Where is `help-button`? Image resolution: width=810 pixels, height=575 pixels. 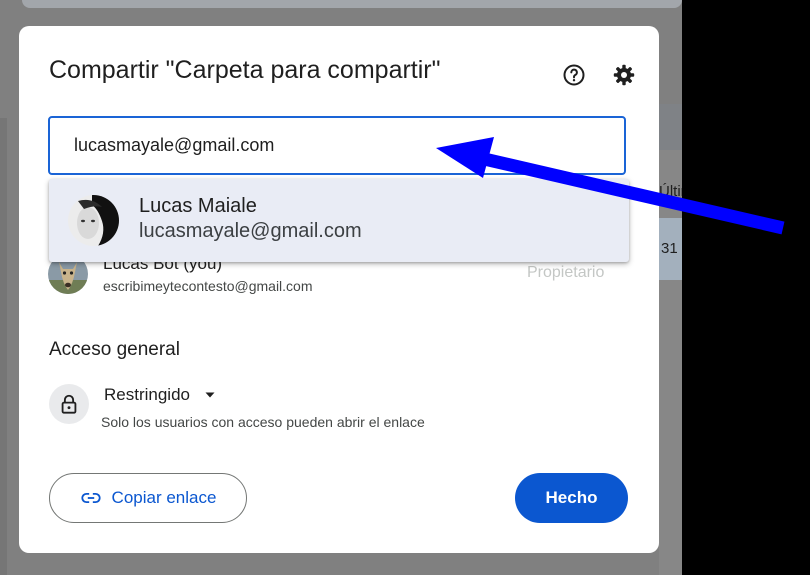 help-button is located at coordinates (574, 75).